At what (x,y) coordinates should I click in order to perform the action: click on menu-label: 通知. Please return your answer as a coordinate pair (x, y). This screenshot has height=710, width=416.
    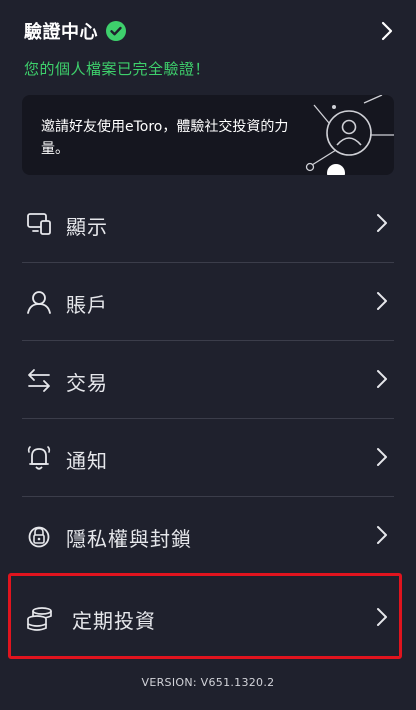
    Looking at the image, I should click on (87, 461).